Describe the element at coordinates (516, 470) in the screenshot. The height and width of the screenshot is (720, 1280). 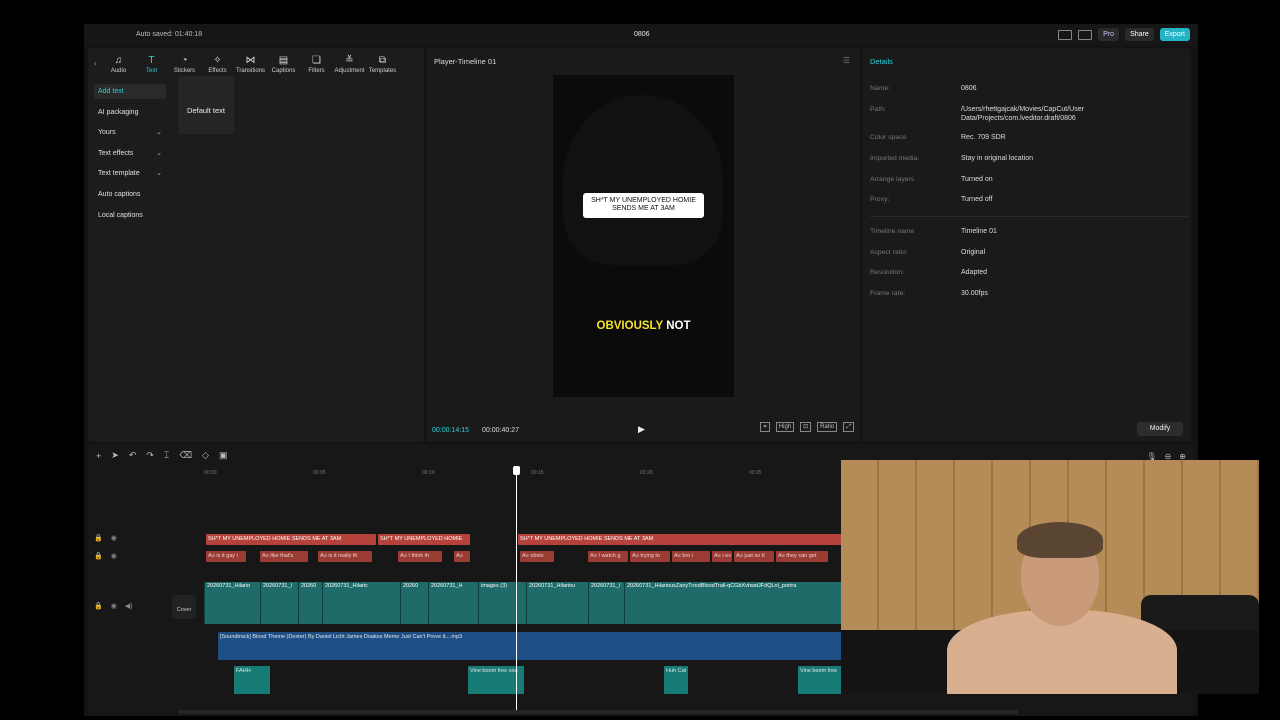
I see `playhead-handle` at that location.